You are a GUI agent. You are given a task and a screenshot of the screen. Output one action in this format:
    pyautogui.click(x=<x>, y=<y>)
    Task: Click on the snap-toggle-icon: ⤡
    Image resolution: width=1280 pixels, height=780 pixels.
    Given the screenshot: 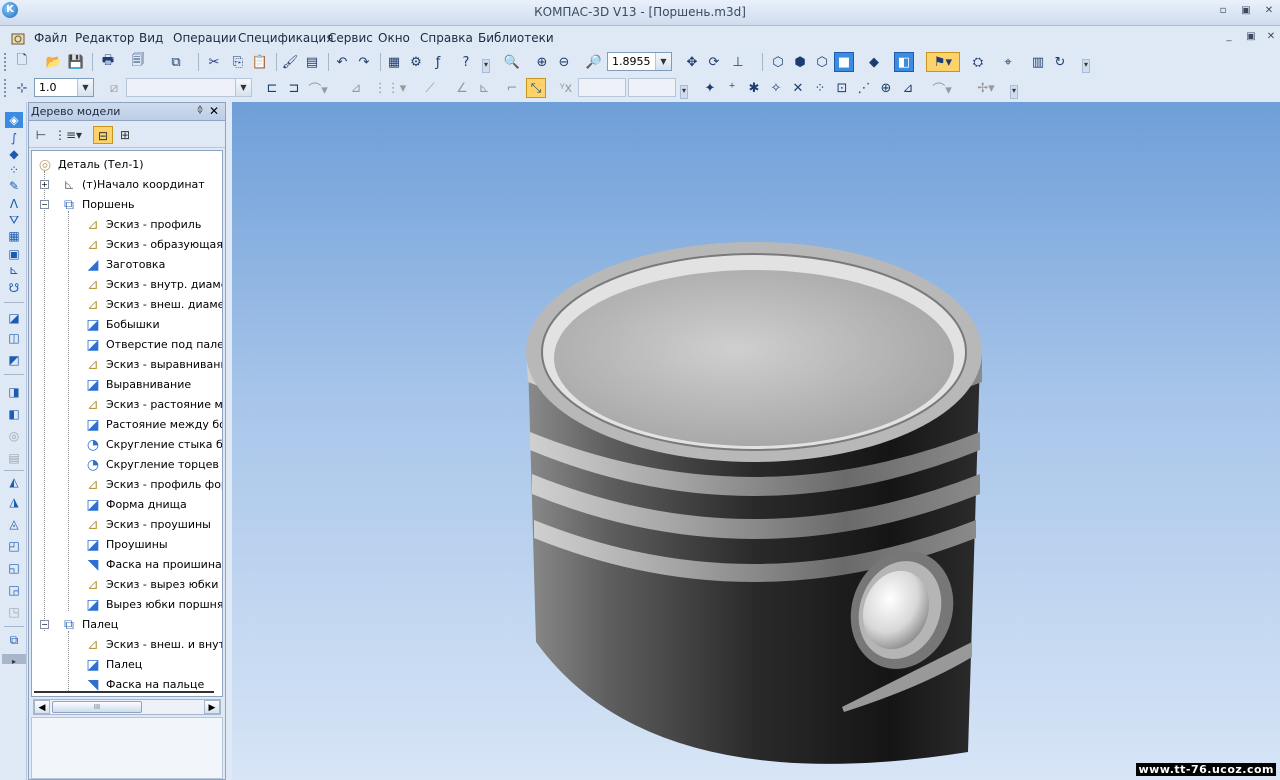 What is the action you would take?
    pyautogui.click(x=536, y=88)
    